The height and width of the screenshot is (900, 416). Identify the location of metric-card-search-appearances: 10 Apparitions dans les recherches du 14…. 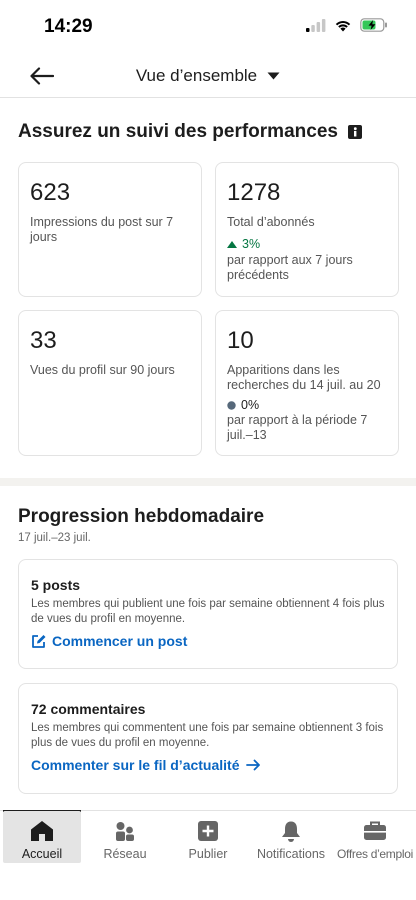
(307, 383).